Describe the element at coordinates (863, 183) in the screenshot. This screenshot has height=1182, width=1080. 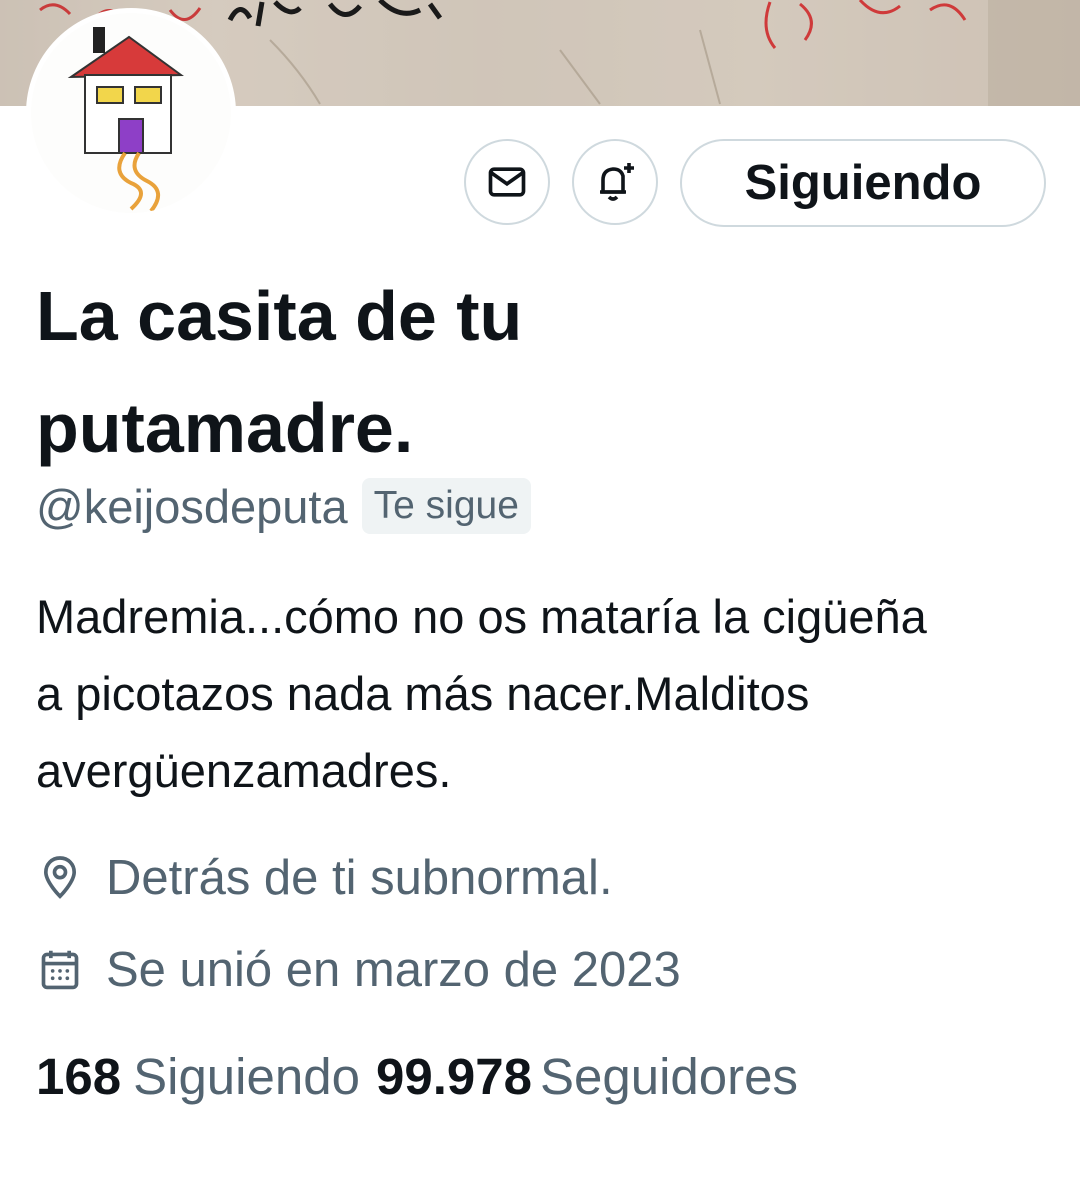
I see `following-button: Siguiendo` at that location.